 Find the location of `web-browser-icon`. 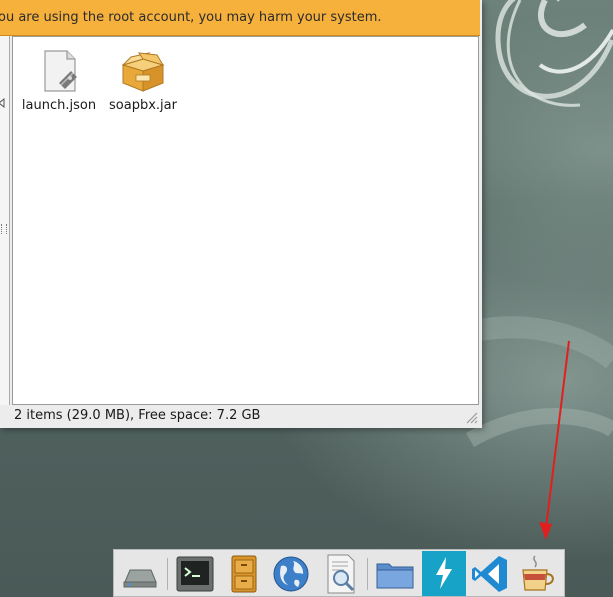

web-browser-icon is located at coordinates (291, 574).